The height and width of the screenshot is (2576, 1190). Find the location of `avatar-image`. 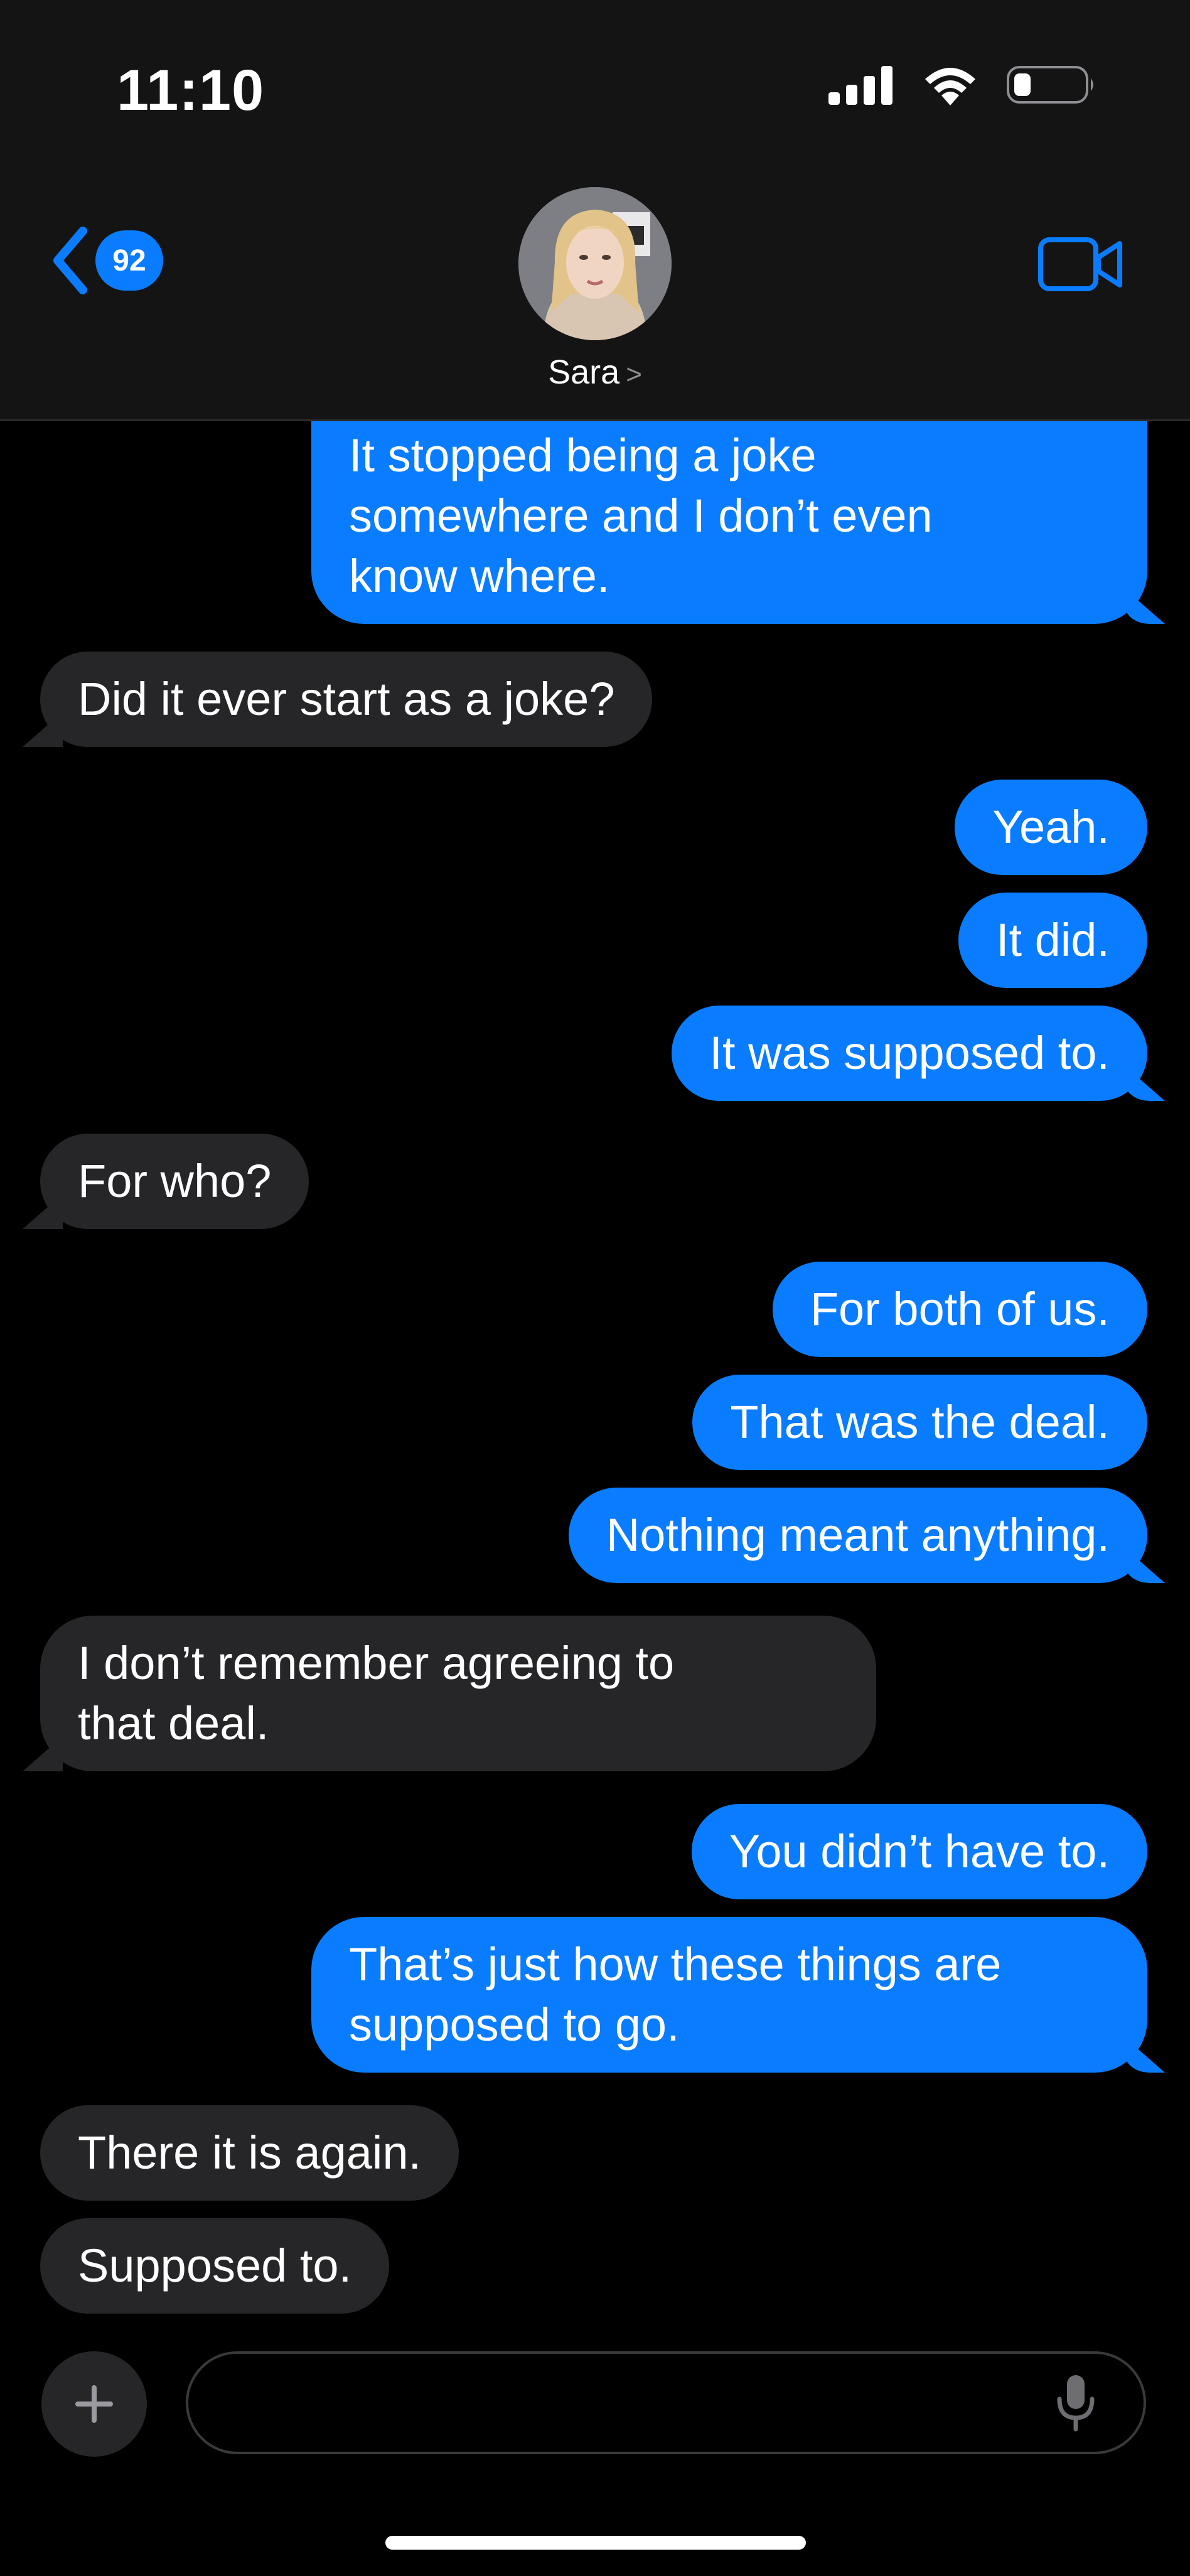

avatar-image is located at coordinates (595, 263).